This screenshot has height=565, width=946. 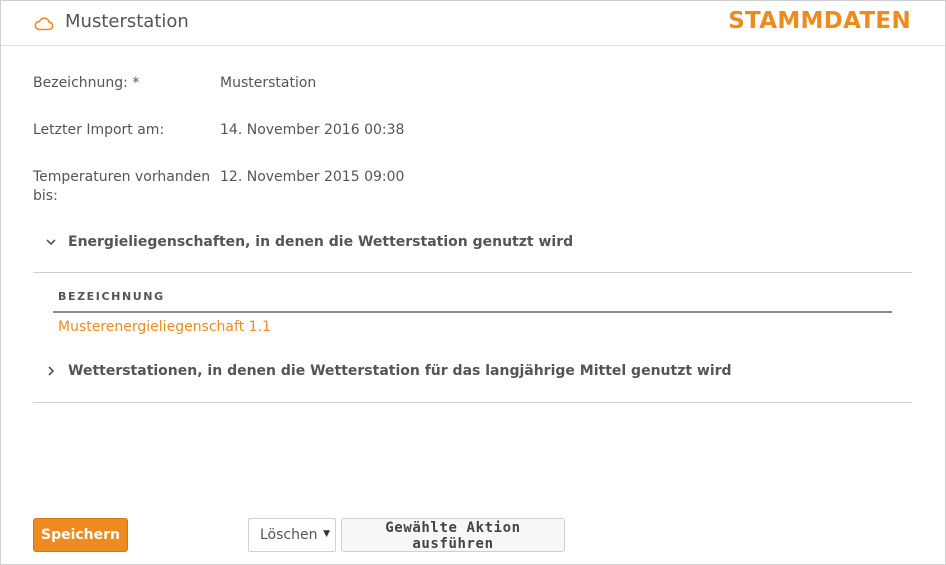 What do you see at coordinates (51, 242) in the screenshot?
I see `chevron-down-icon` at bounding box center [51, 242].